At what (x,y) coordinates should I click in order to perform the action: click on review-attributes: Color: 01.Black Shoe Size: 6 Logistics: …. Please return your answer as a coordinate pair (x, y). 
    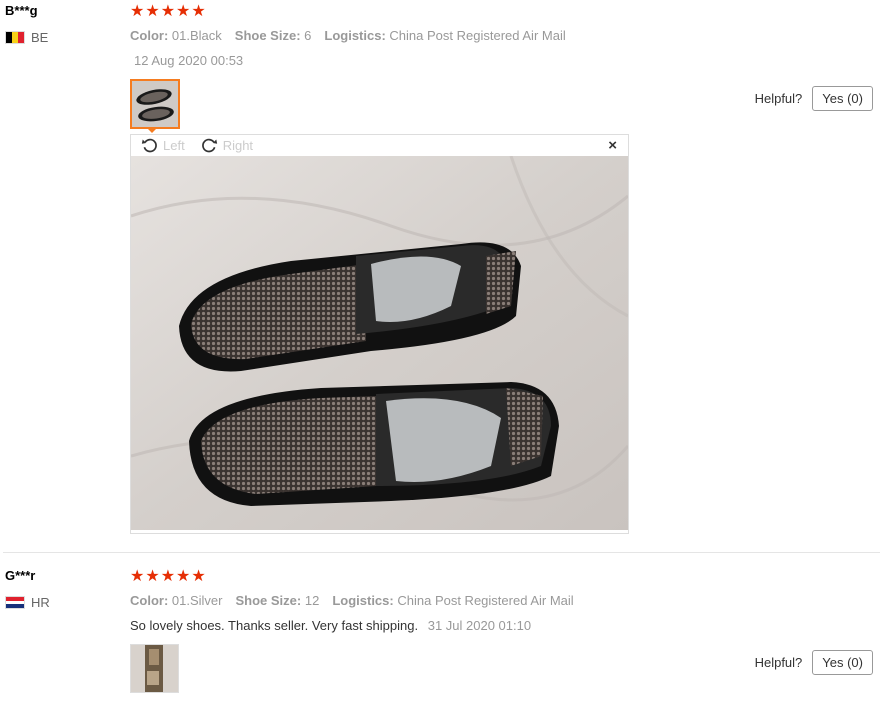
    Looking at the image, I should click on (348, 35).